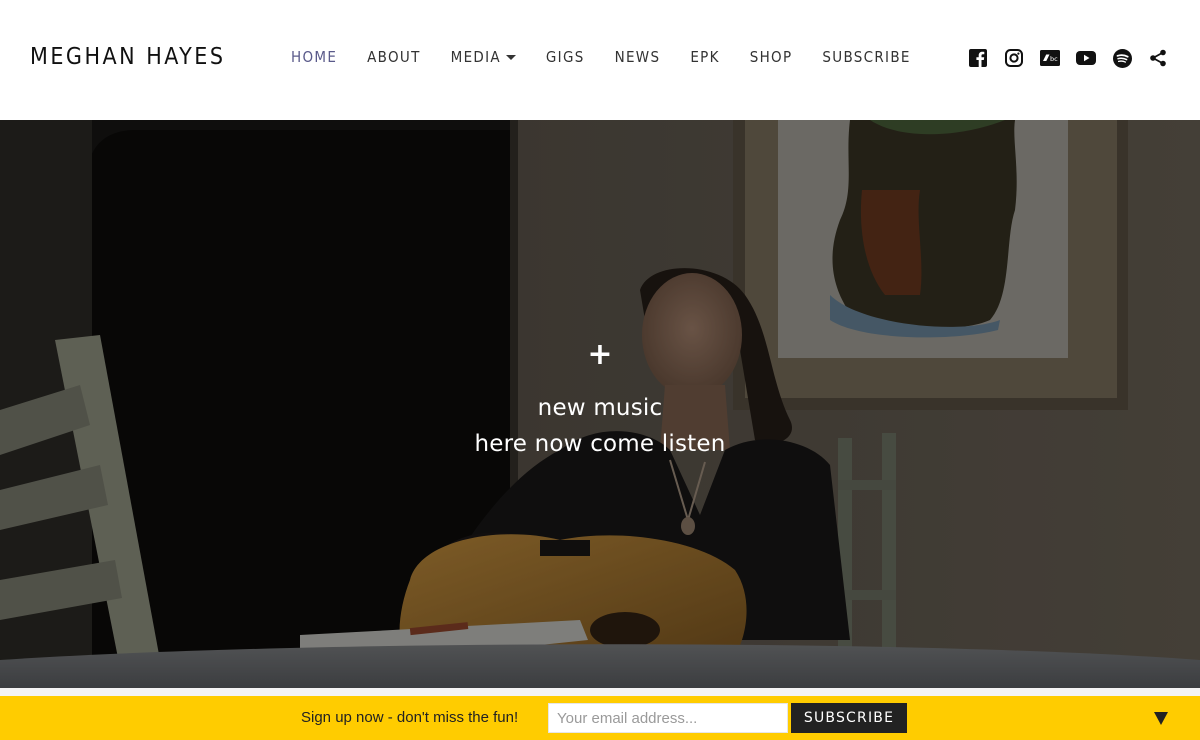 The height and width of the screenshot is (740, 1200). I want to click on nav-about: ABOUT, so click(393, 57).